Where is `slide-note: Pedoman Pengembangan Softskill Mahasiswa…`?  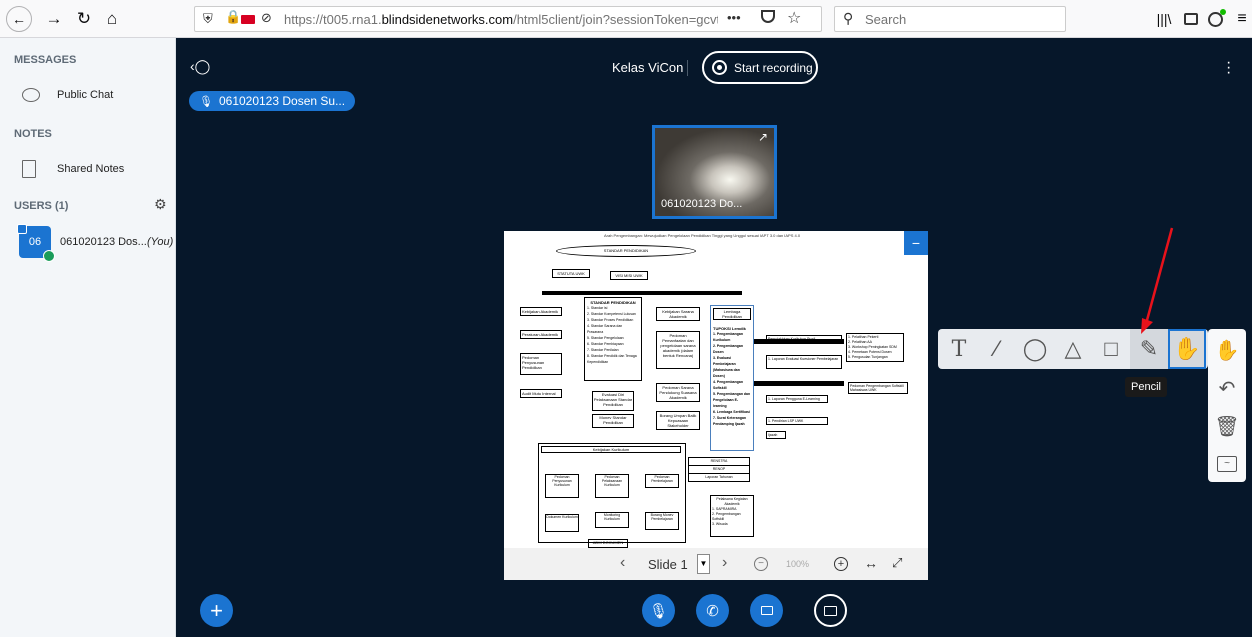
slide-note: Pedoman Pengembangan Softskill Mahasiswa… is located at coordinates (878, 388).